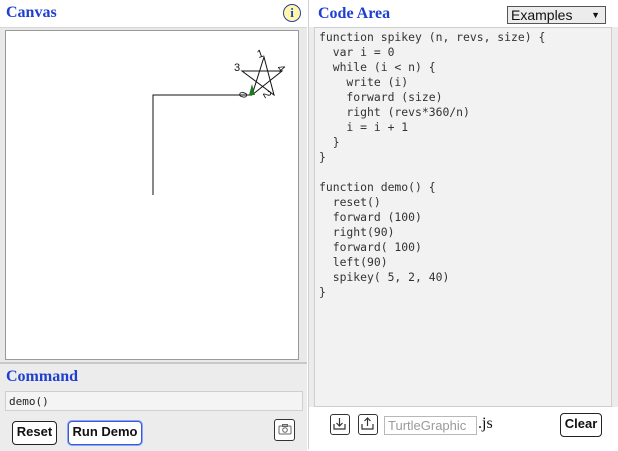 Image resolution: width=618 pixels, height=451 pixels. I want to click on code-area-title: Code Area, so click(354, 13).